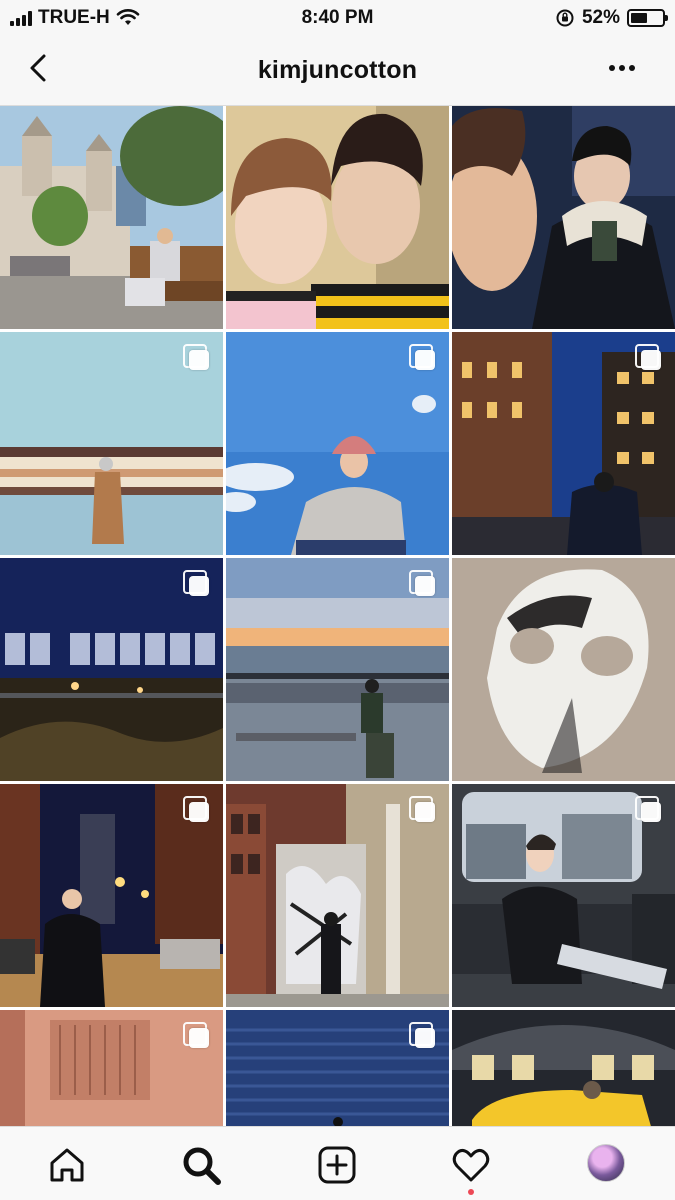 This screenshot has width=675, height=1200. I want to click on profile-header: kimjuncotton, so click(337, 70).